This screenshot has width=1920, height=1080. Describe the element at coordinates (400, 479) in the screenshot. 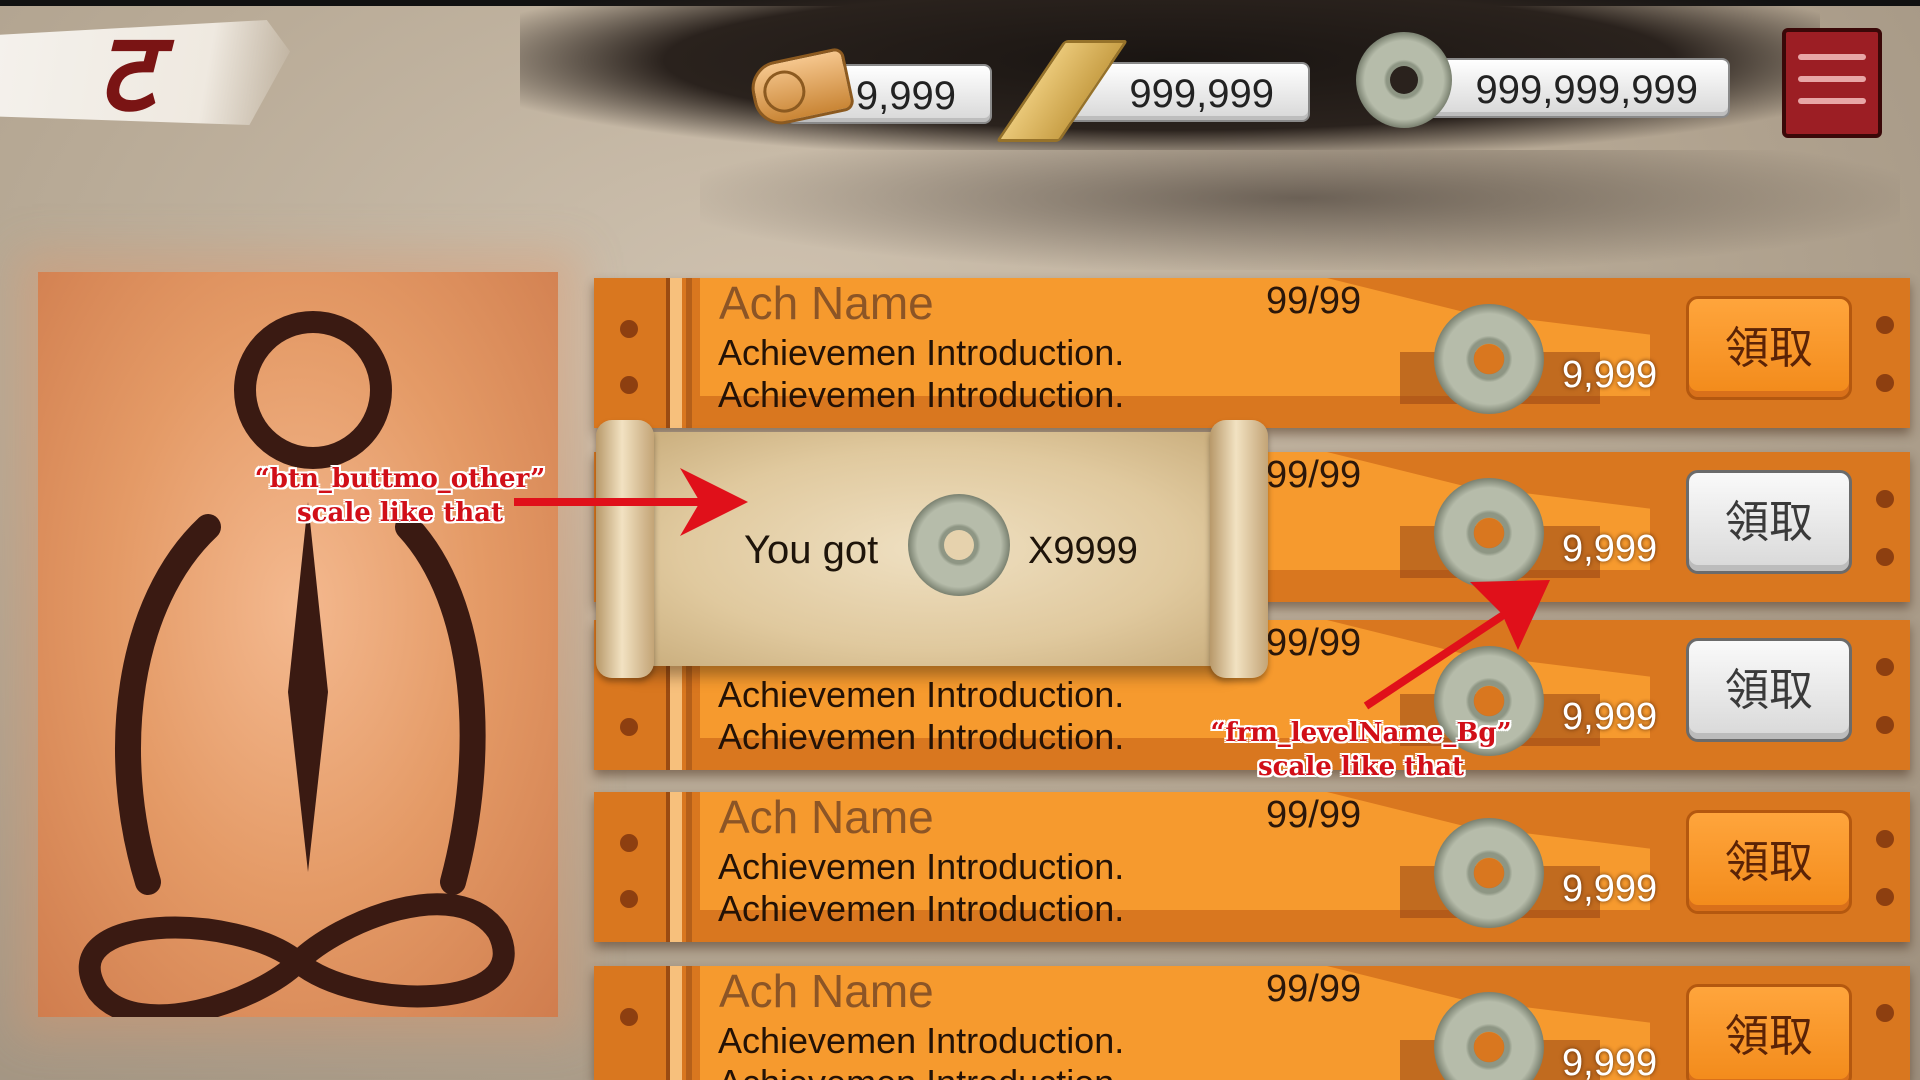

I see `annotation-left-line1: “btn_buttmo_other”` at that location.